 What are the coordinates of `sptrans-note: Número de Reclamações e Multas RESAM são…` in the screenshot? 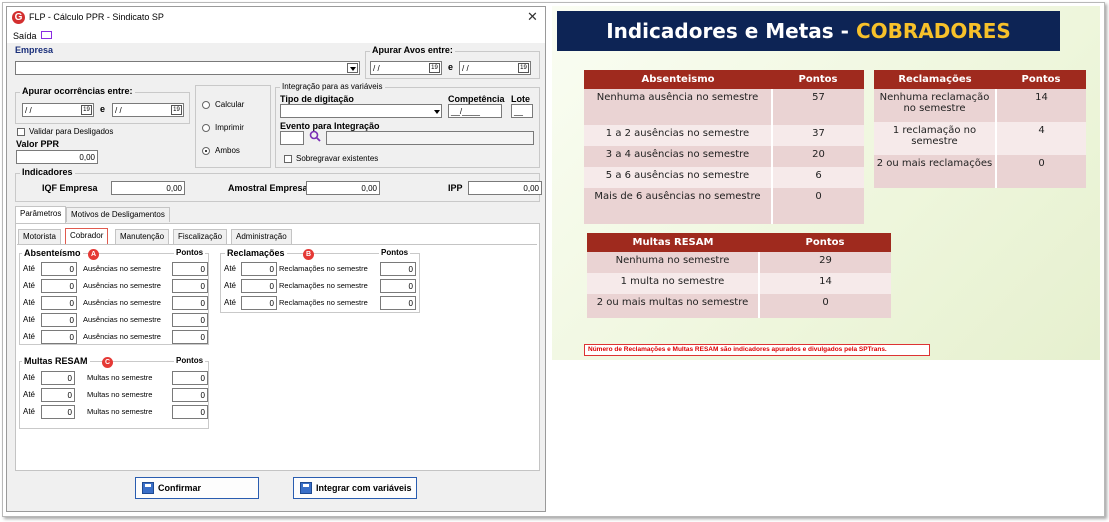 It's located at (757, 350).